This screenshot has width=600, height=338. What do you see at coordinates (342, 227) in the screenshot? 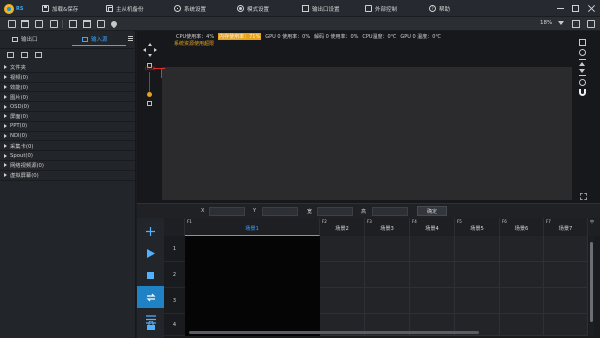
I see `scene-header-2: F2 场景2` at bounding box center [342, 227].